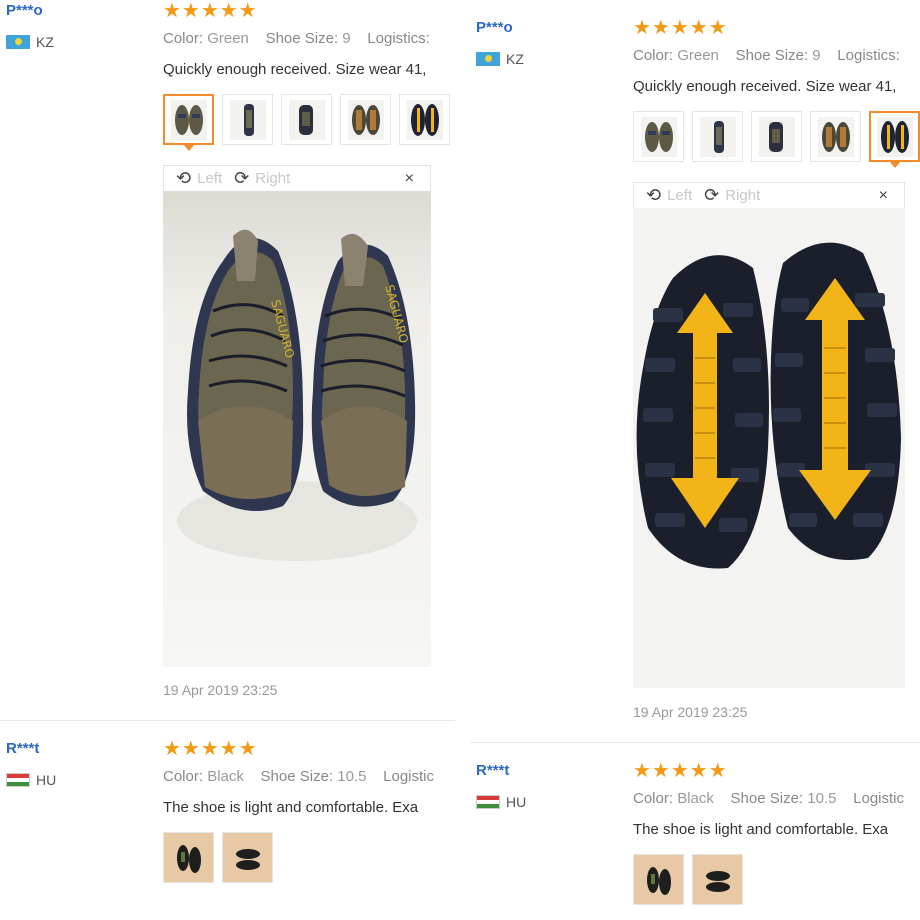 Image resolution: width=920 pixels, height=920 pixels. Describe the element at coordinates (894, 136) in the screenshot. I see `shoe-sole-thumbnail-icon` at that location.